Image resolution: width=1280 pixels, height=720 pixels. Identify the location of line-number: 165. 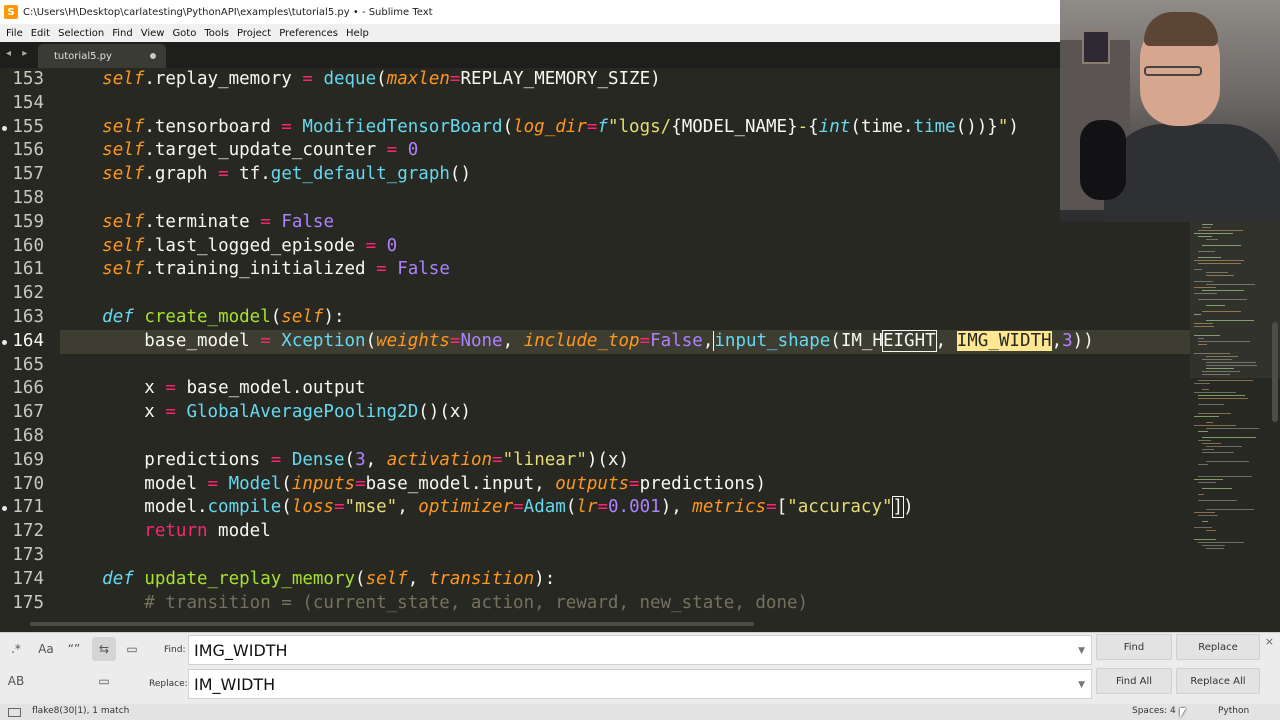
(28, 364).